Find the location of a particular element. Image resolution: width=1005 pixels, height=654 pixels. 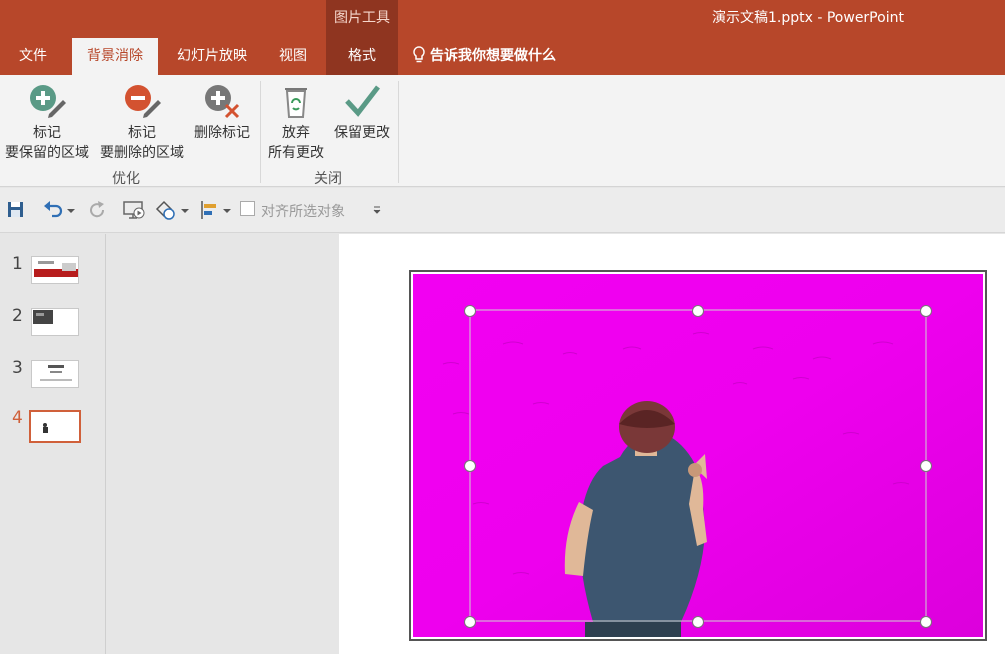

shapes-icon is located at coordinates (166, 210).